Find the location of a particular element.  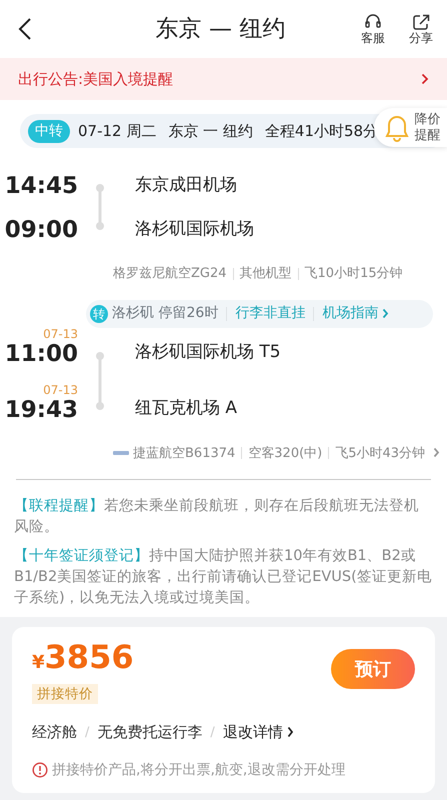

price-alert-button: 降价提醒 is located at coordinates (410, 128).